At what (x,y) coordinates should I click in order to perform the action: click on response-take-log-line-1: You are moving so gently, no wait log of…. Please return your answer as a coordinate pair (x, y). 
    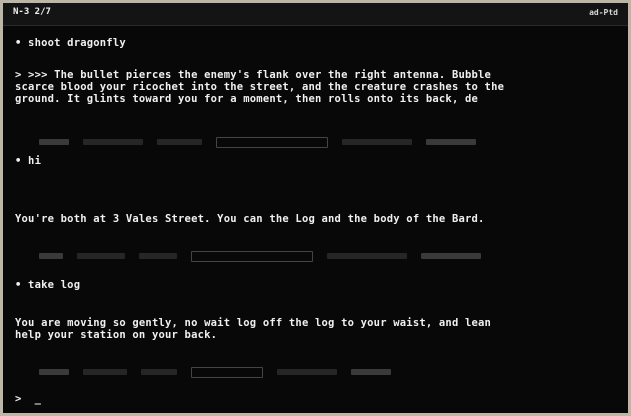
    Looking at the image, I should click on (253, 323).